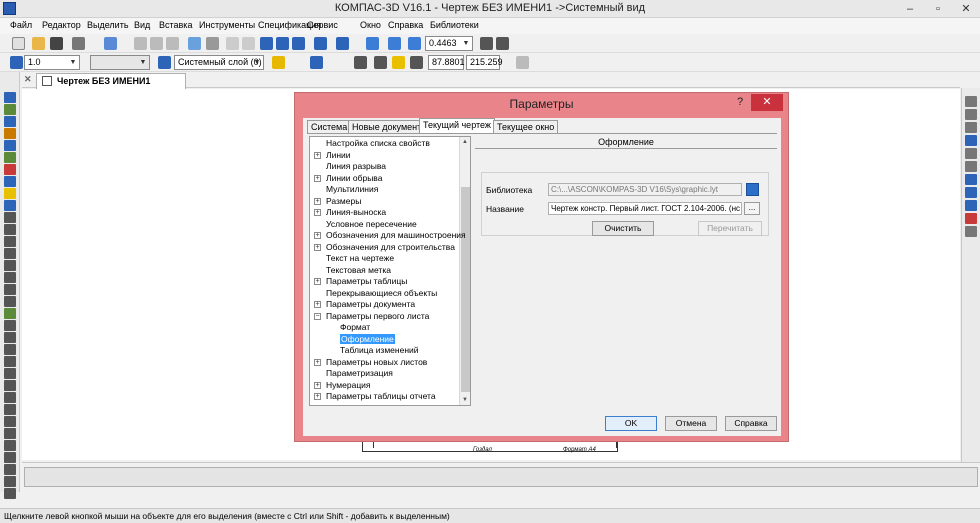 This screenshot has width=980, height=523. I want to click on tree-item: Формат, so click(355, 327).